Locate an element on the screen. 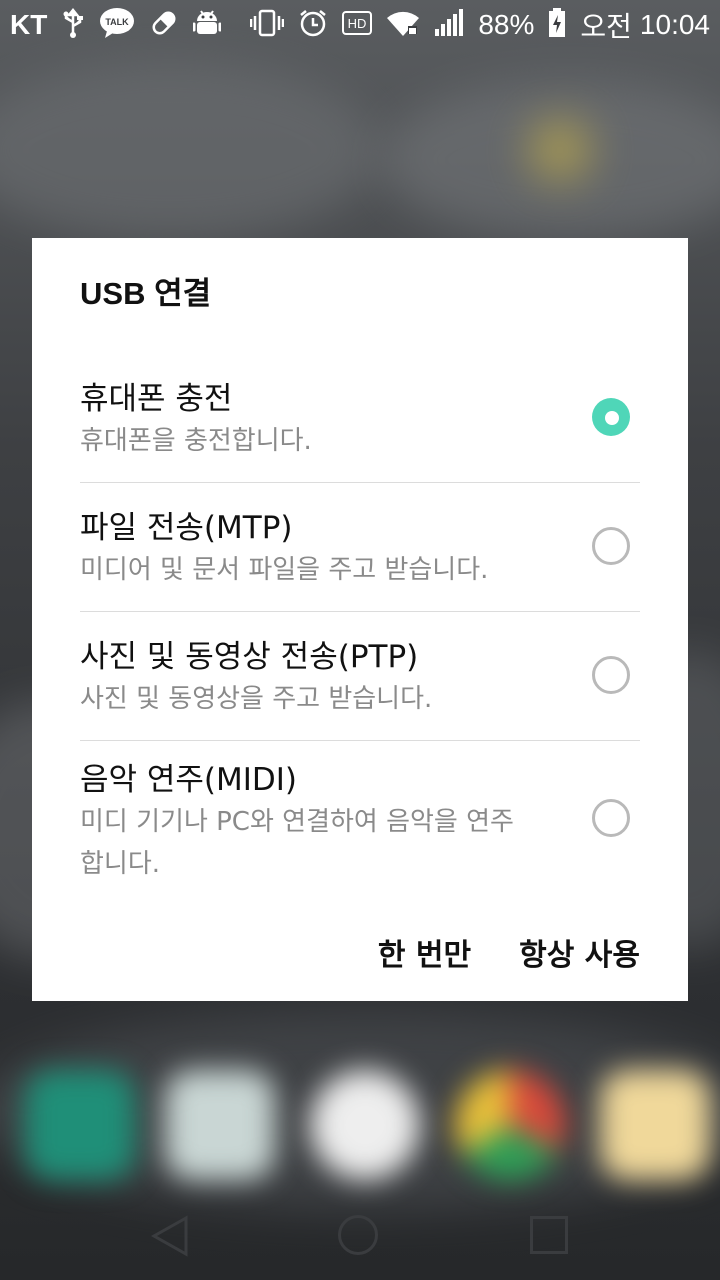  svg-text: HD is located at coordinates (357, 23).